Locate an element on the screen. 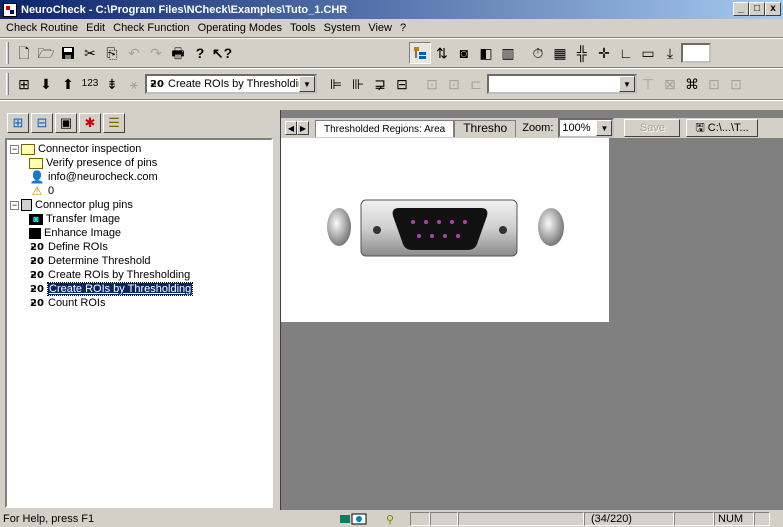  secondary-select: ▼ is located at coordinates (562, 84).